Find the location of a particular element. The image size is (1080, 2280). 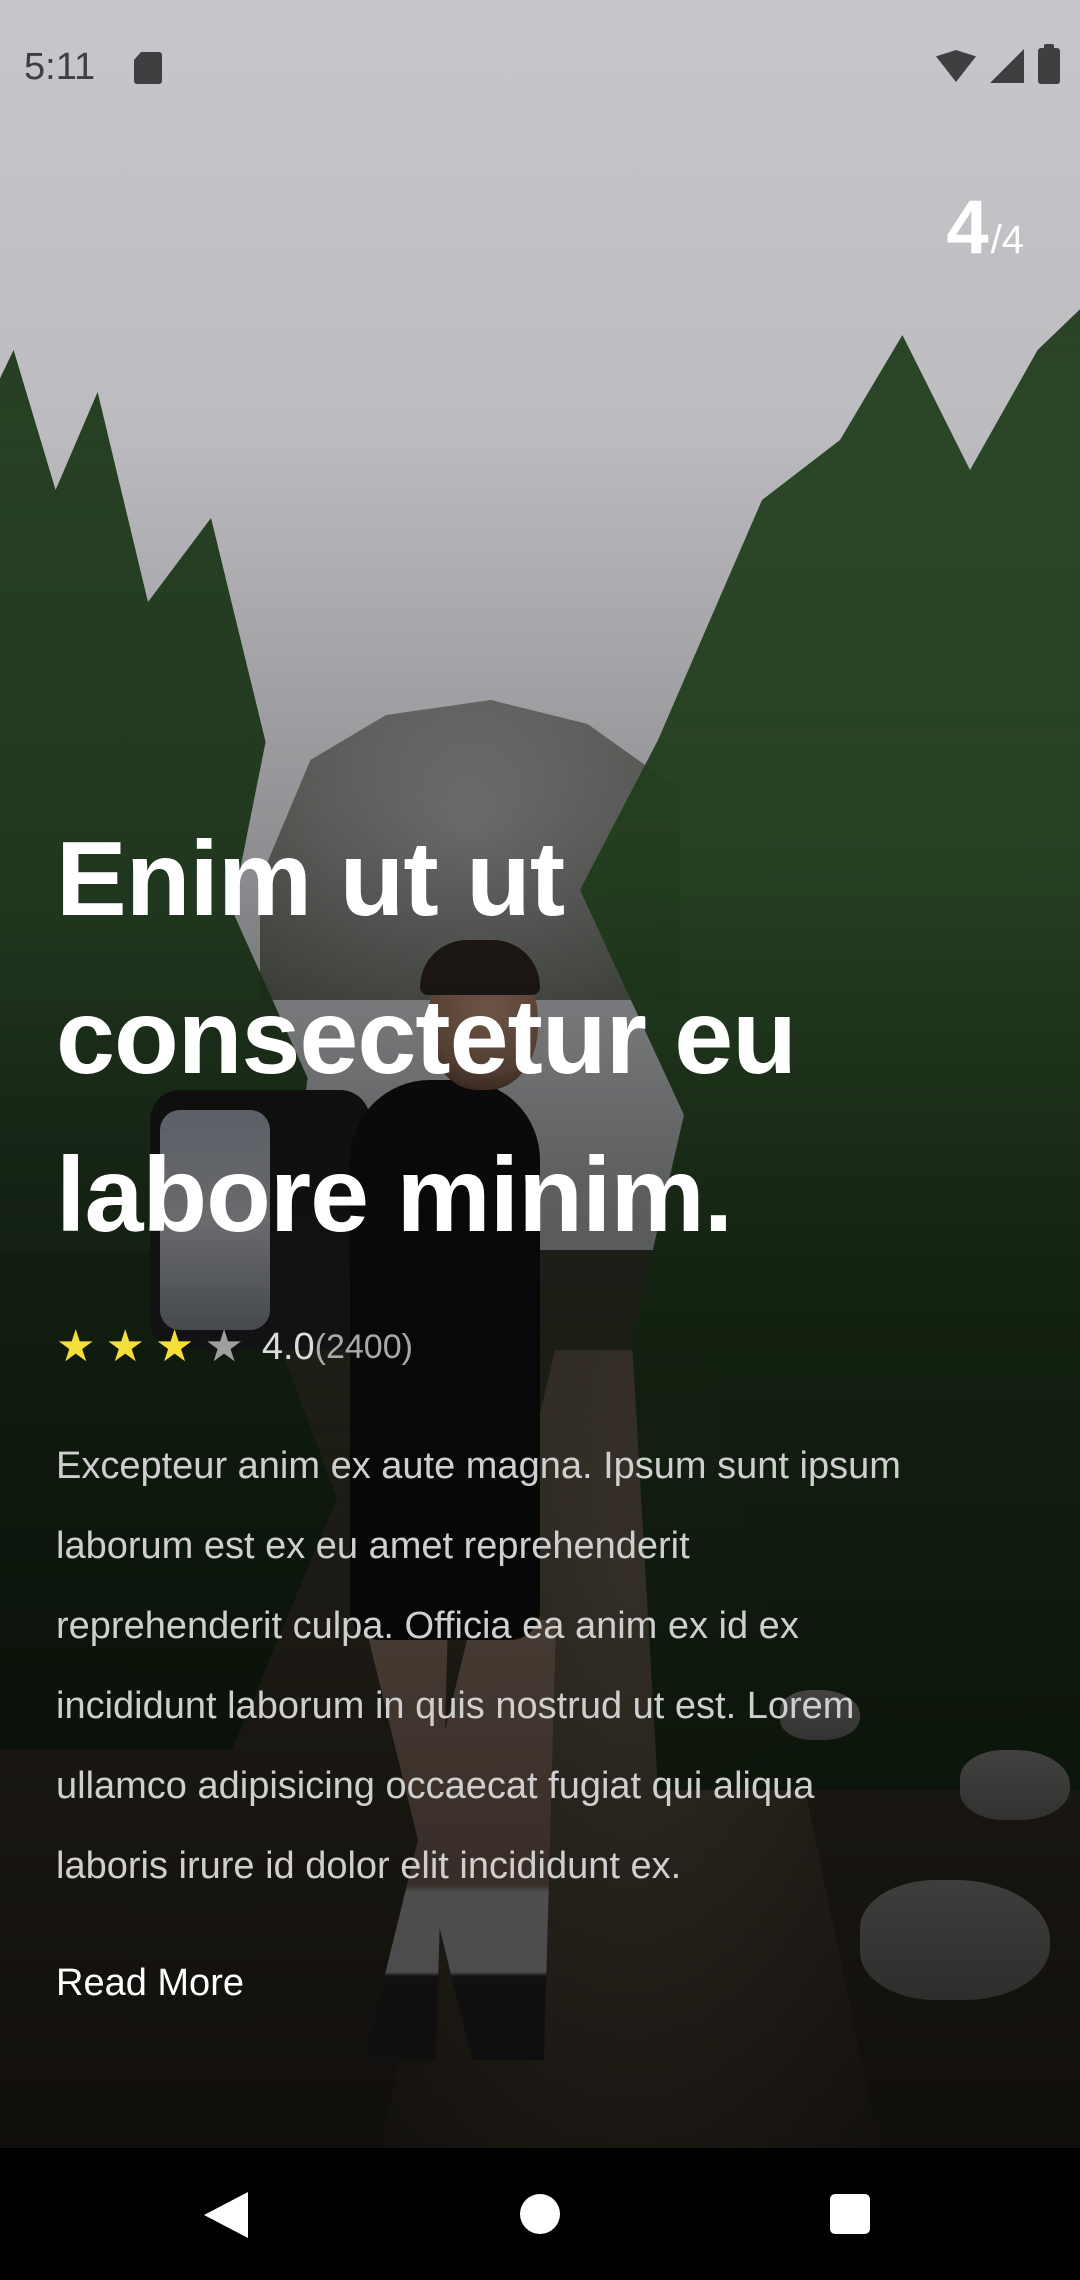

wifi-icon is located at coordinates (956, 66).